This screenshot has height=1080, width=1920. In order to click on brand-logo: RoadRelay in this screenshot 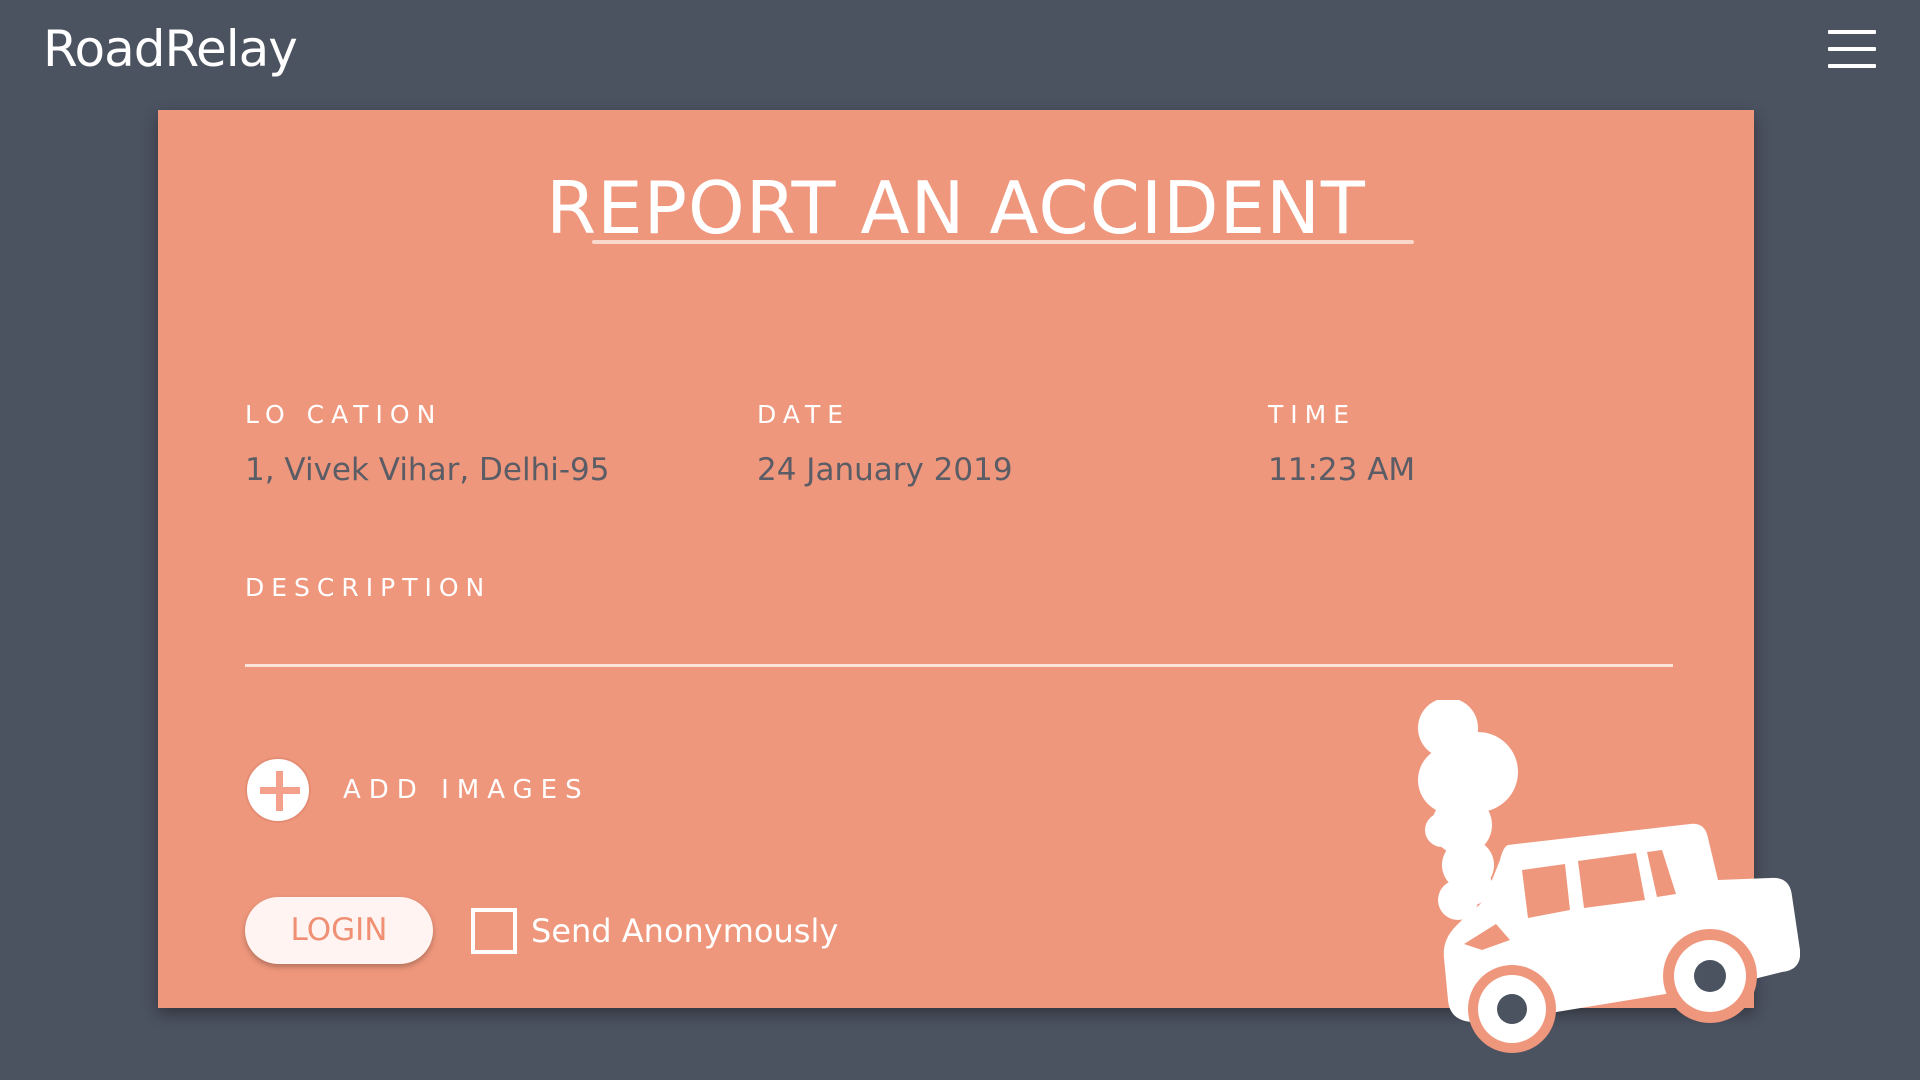, I will do `click(170, 49)`.